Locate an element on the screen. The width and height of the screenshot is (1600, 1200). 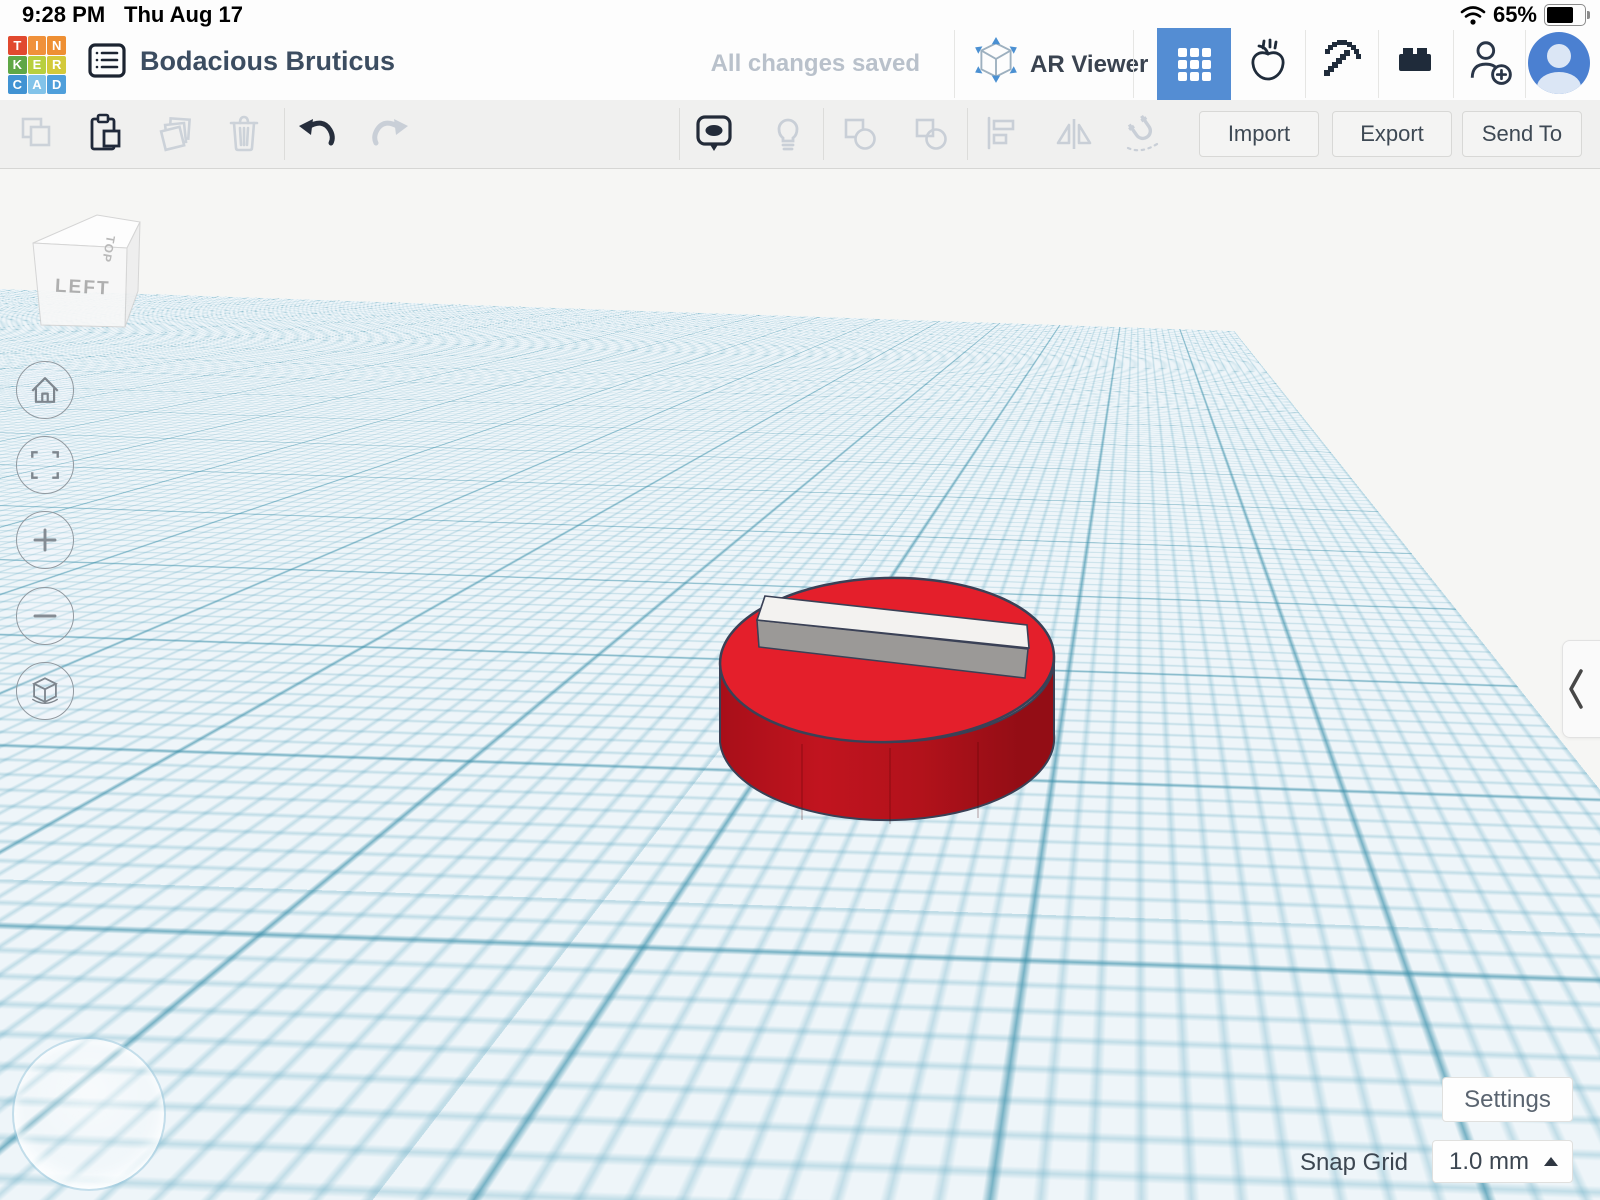
import-label: Import is located at coordinates (1259, 133).